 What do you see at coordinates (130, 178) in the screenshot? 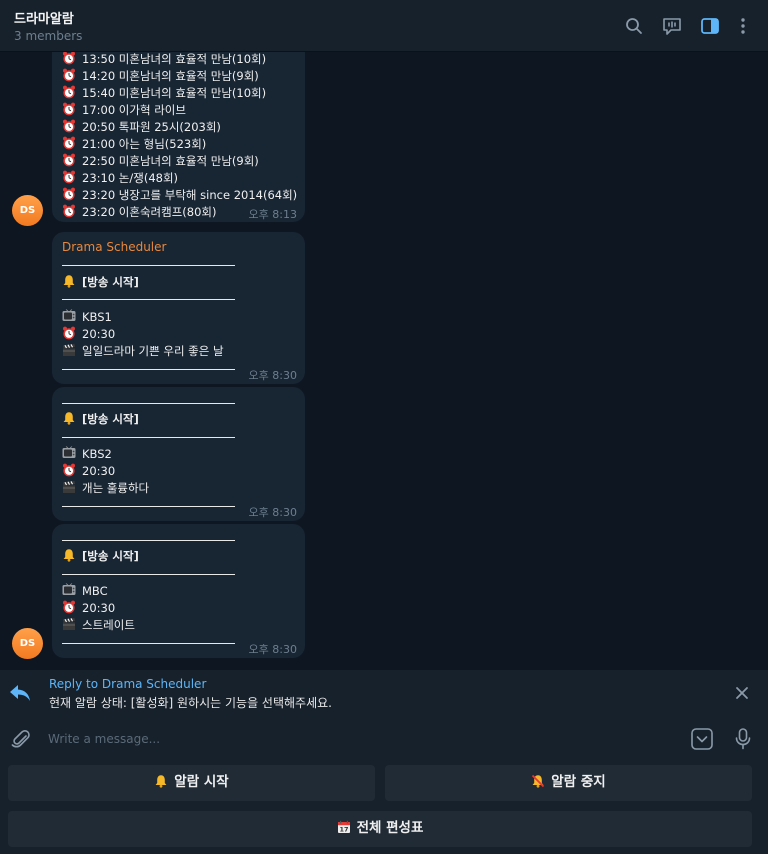
I see `schedule-line: 23:10 논/쟁(48회)` at bounding box center [130, 178].